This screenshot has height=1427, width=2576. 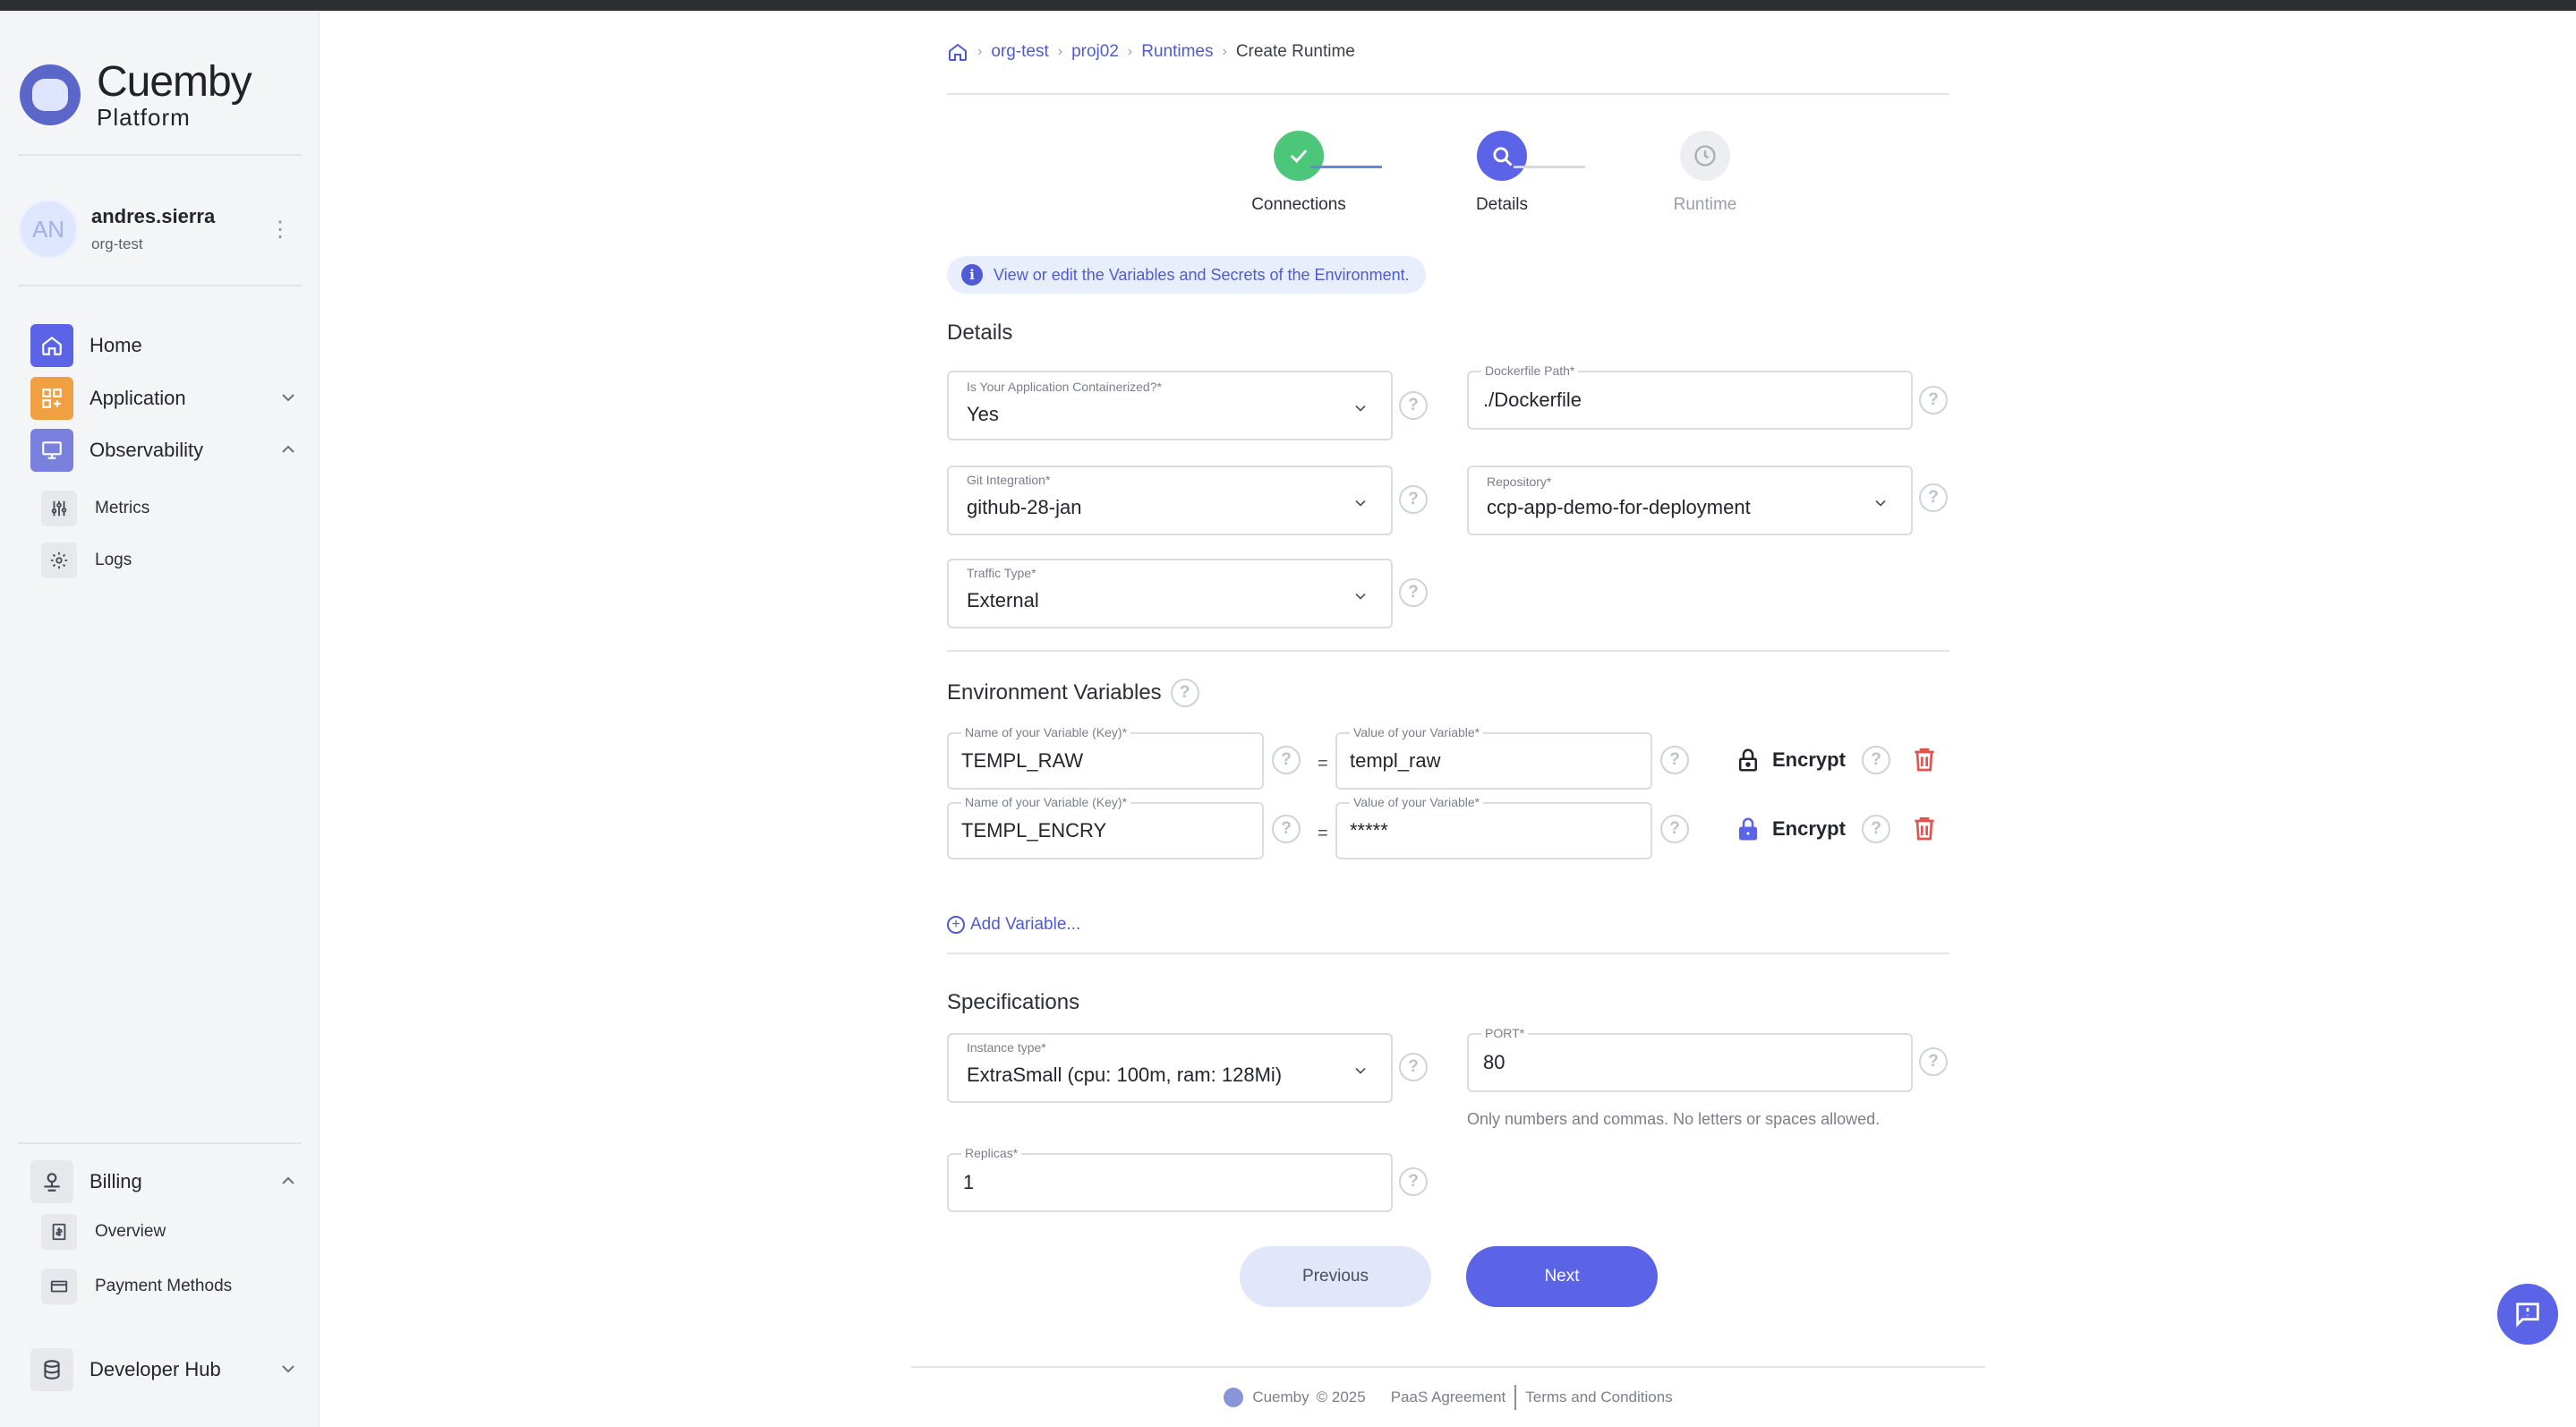 What do you see at coordinates (1003, 600) in the screenshot?
I see `field-value: External` at bounding box center [1003, 600].